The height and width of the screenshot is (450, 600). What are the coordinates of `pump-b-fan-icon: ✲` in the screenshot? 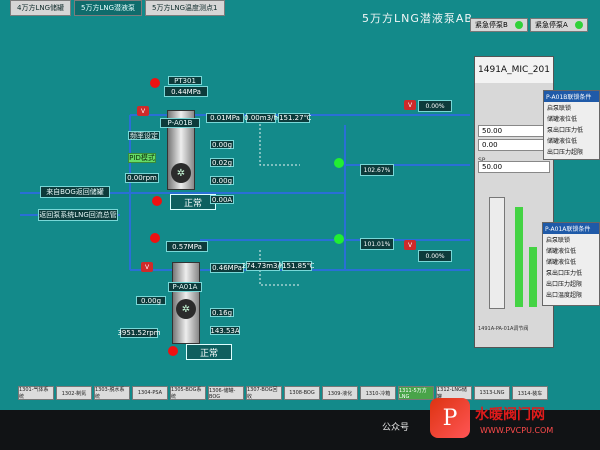 It's located at (181, 173).